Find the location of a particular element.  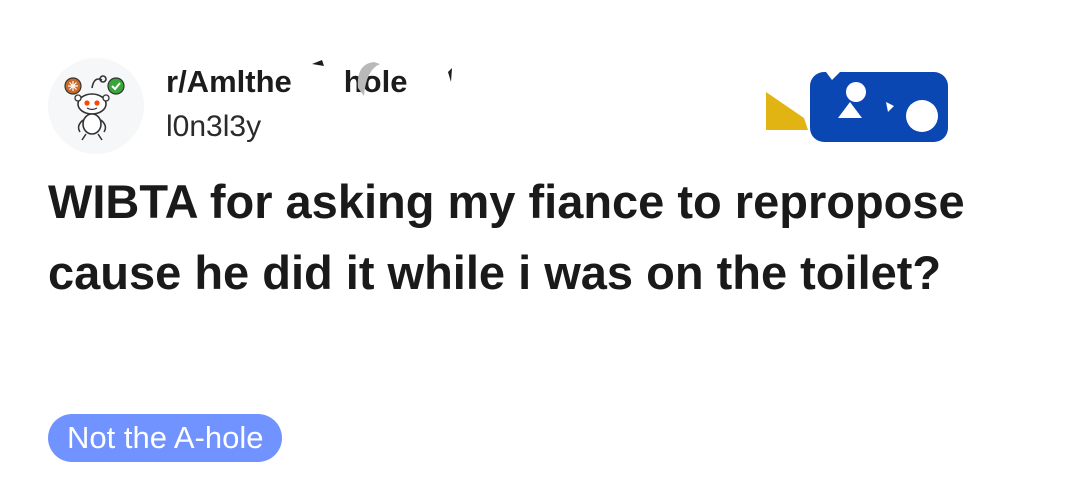

orange-award-icon is located at coordinates (73, 86).